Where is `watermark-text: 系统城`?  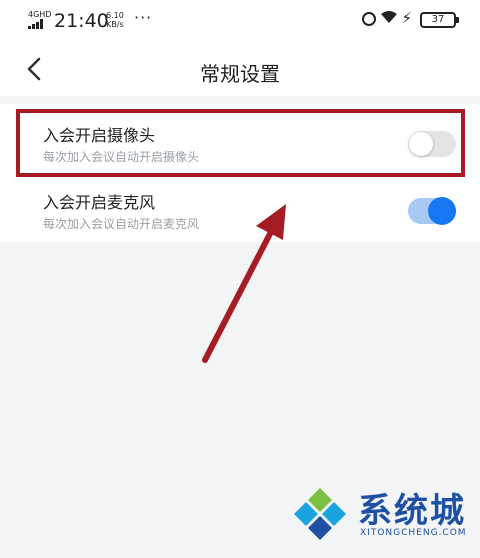 watermark-text: 系统城 is located at coordinates (412, 511).